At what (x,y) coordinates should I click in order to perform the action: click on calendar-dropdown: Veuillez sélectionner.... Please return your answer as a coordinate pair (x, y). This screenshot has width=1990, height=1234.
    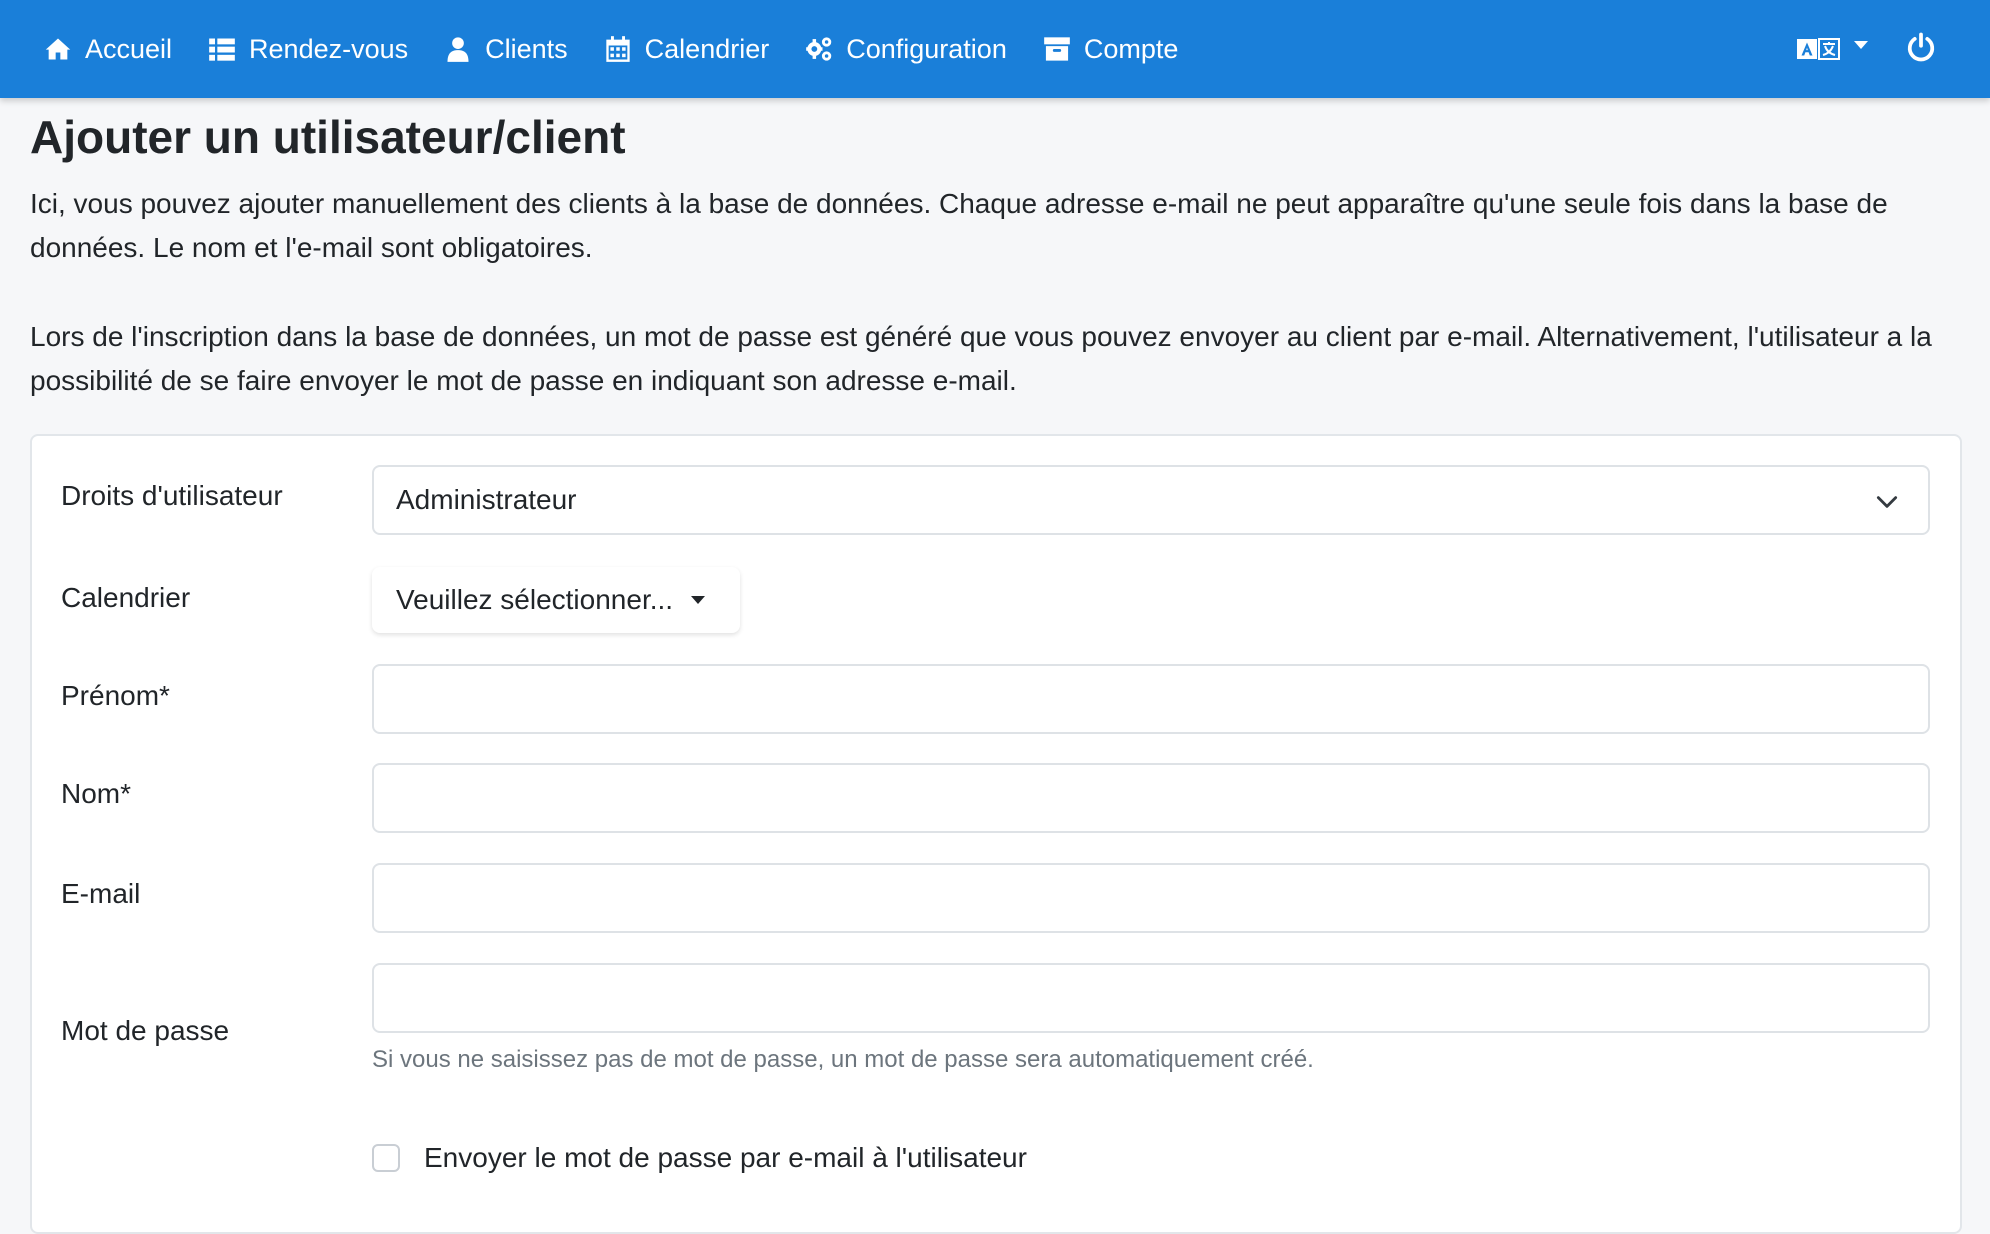
    Looking at the image, I should click on (556, 600).